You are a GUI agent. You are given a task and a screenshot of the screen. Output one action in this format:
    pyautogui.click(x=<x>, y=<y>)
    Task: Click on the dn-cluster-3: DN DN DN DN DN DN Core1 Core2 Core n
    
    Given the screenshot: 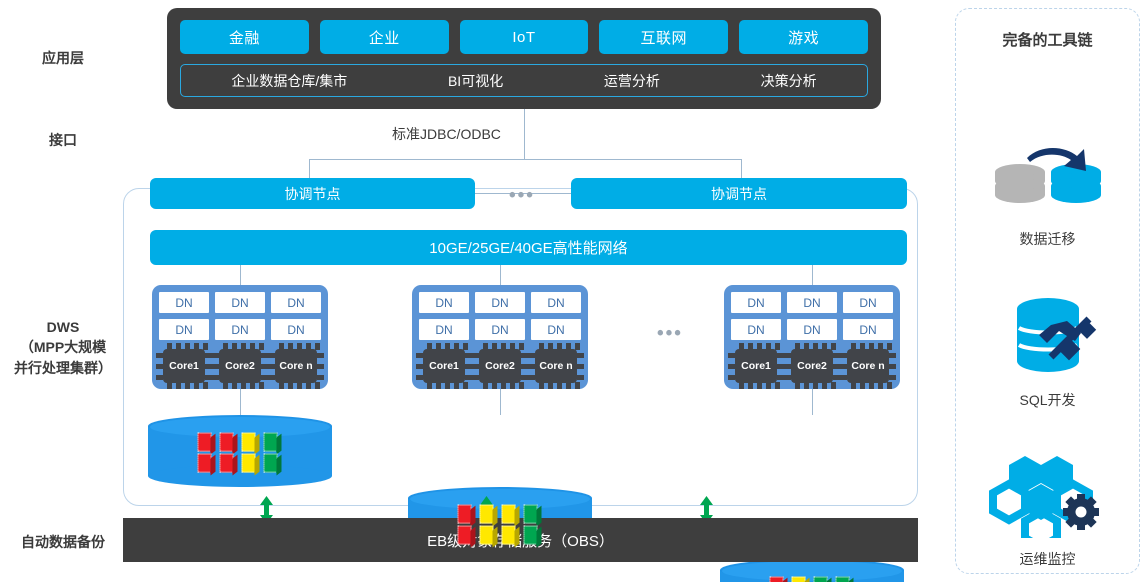 What is the action you would take?
    pyautogui.click(x=812, y=337)
    